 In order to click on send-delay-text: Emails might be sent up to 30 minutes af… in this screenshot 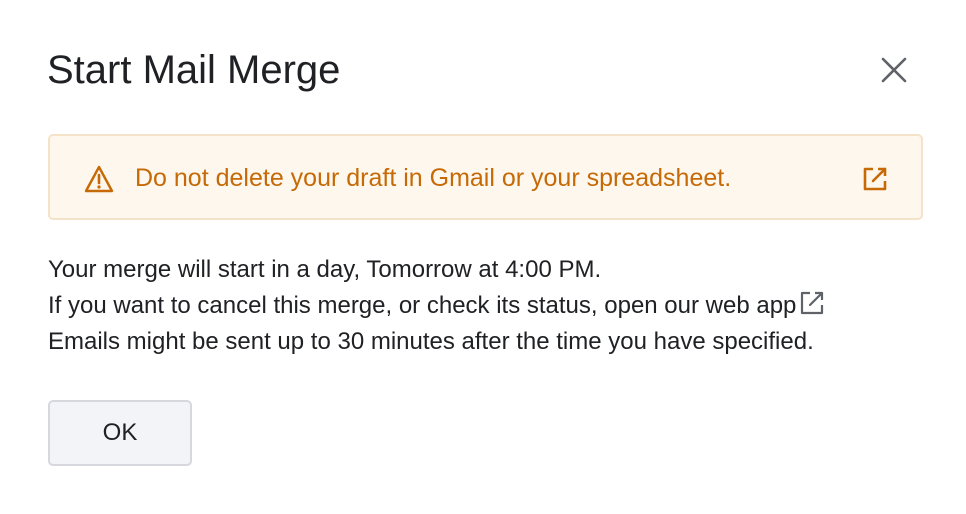, I will do `click(431, 341)`.